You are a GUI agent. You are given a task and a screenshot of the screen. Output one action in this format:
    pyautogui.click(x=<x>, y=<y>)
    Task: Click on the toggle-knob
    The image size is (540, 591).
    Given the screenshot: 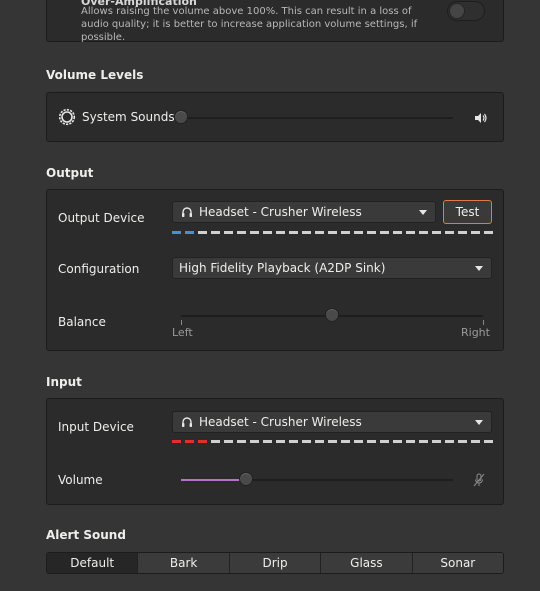 What is the action you would take?
    pyautogui.click(x=457, y=11)
    